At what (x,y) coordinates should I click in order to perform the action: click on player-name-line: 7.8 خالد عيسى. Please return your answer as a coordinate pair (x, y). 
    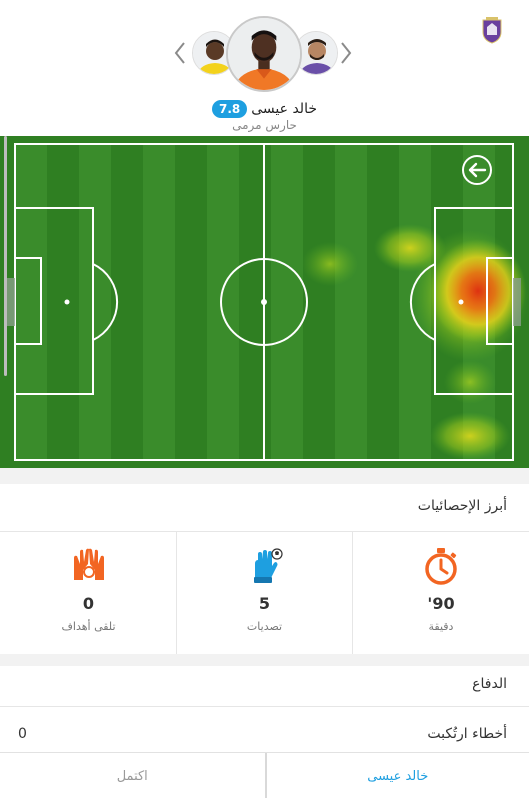
    Looking at the image, I should click on (264, 108).